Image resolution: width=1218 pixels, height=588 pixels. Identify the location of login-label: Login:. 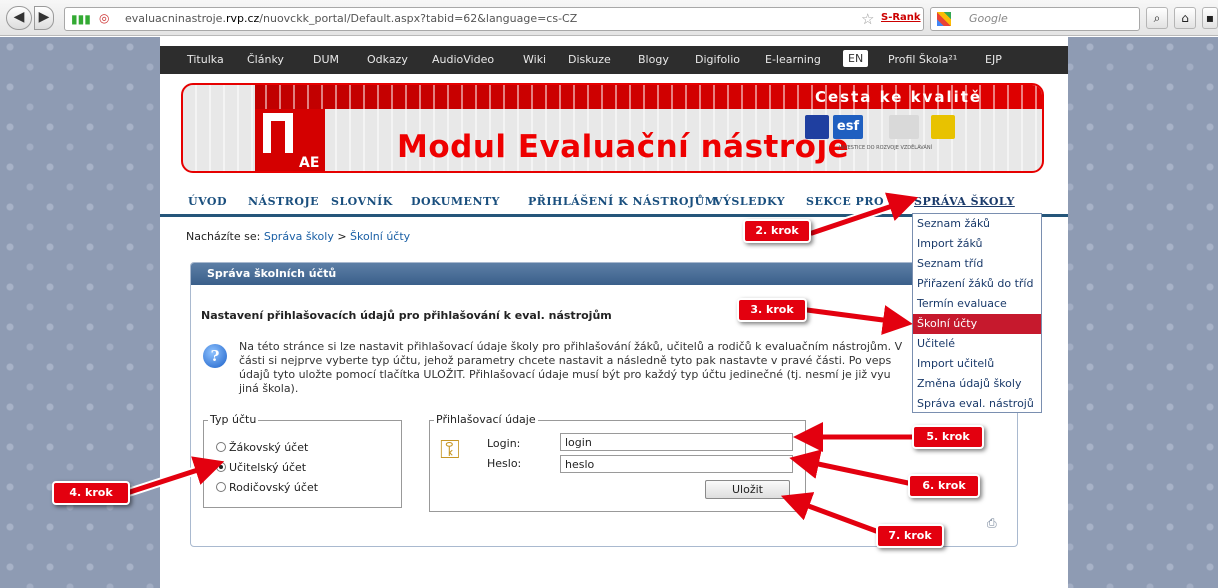
(504, 443).